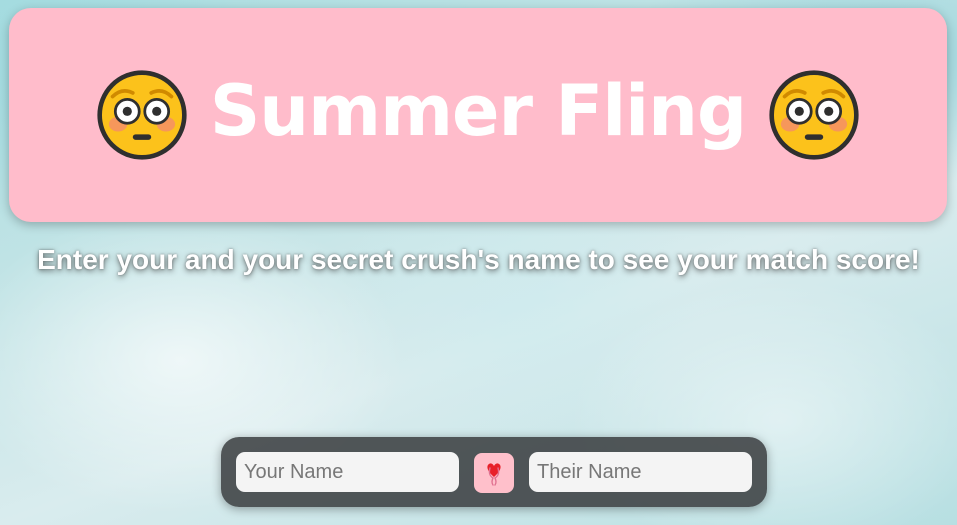  I want to click on their-name-input, so click(640, 472).